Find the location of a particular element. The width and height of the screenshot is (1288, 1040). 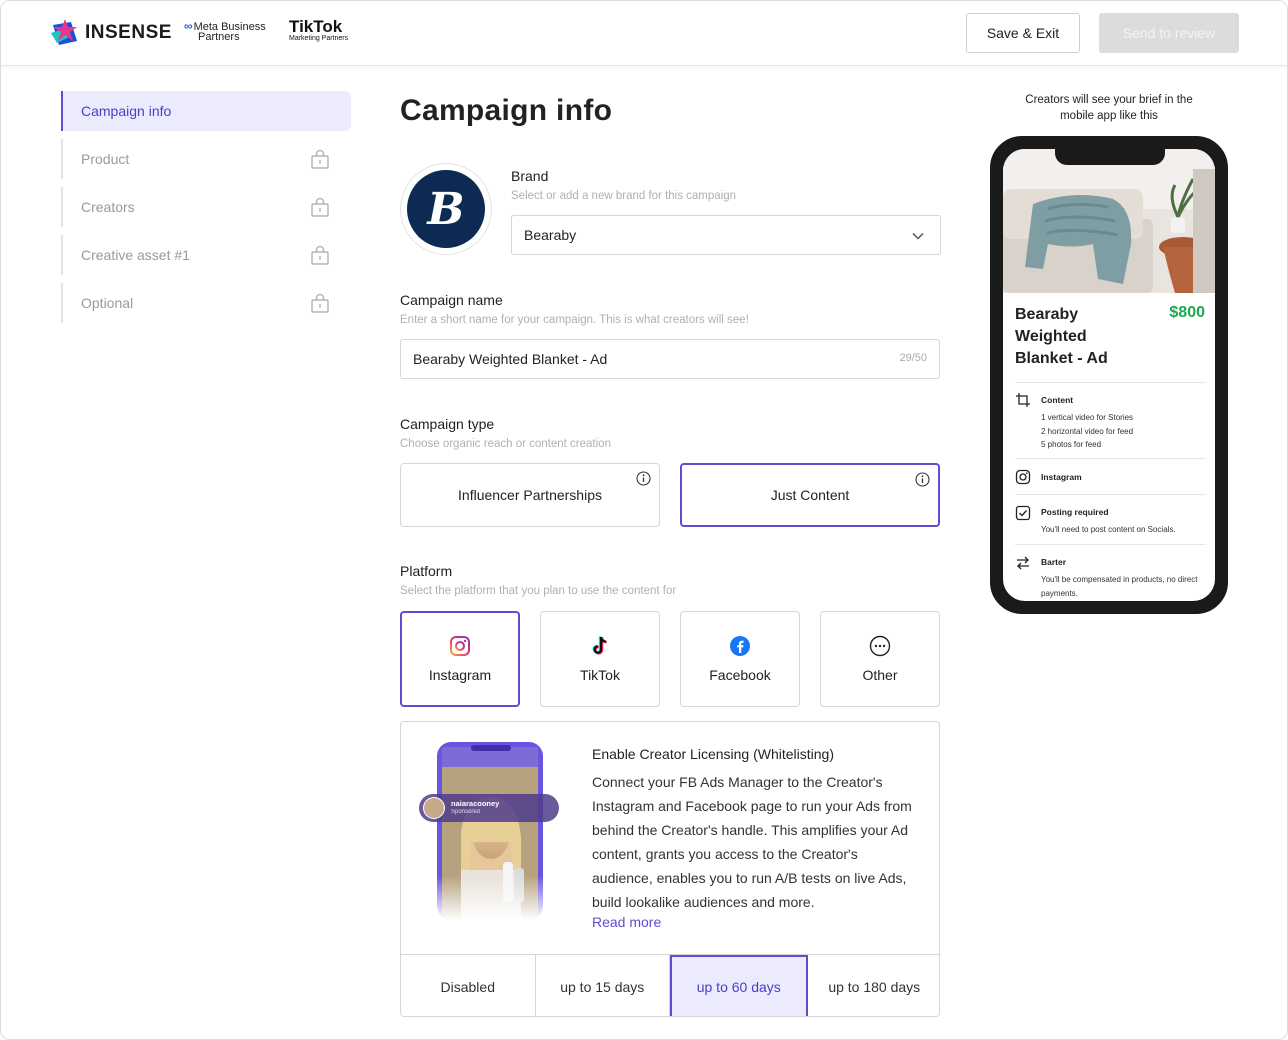

preview-title: Bearaby Weighted Blanket - Ad is located at coordinates (1061, 336).